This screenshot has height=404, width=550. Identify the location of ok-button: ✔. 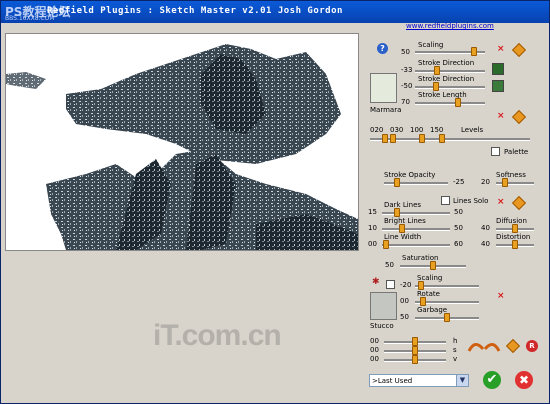
(492, 380).